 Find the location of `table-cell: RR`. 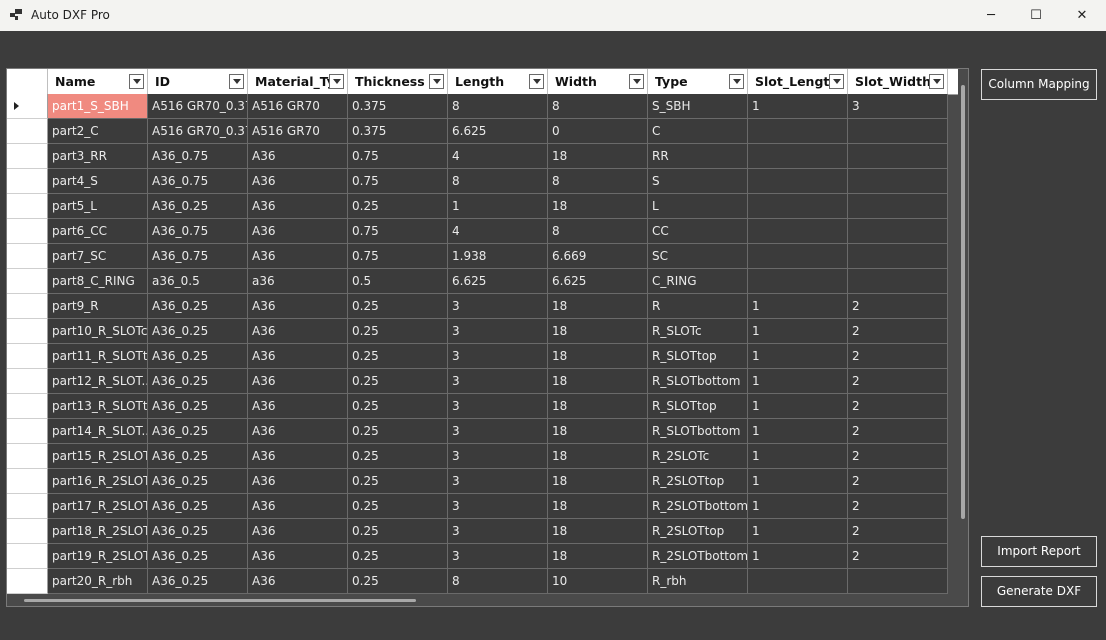

table-cell: RR is located at coordinates (698, 156).